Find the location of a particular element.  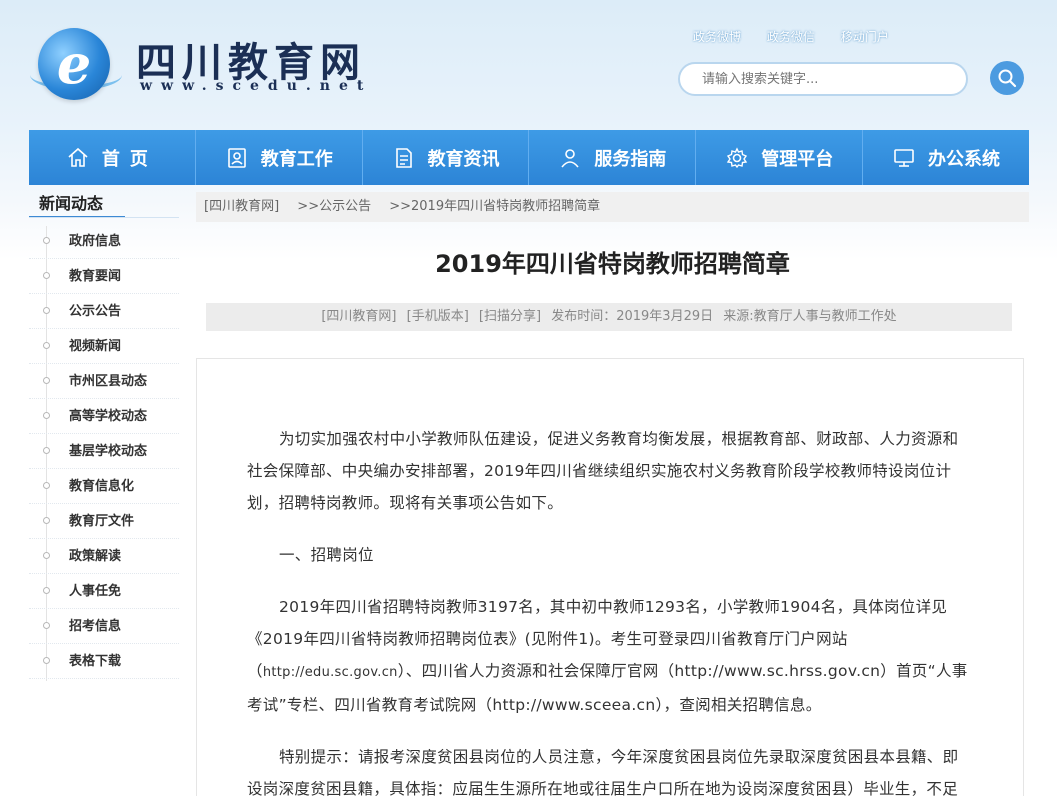

sidebar-item-appointments: 人事任免 is located at coordinates (104, 591).